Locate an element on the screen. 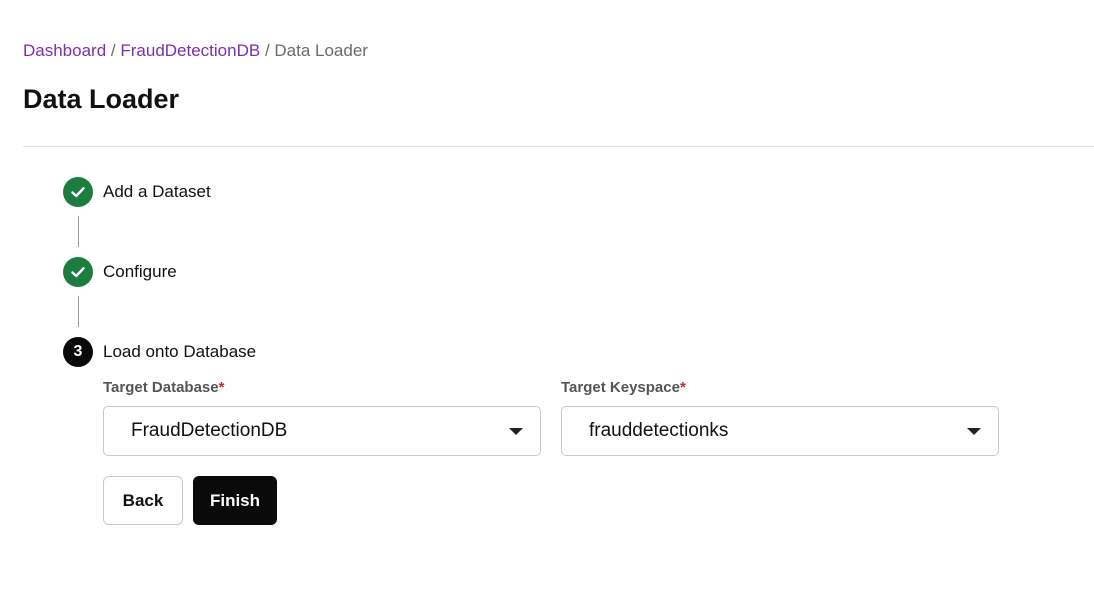  target-keyspace-label: Target Keyspace* is located at coordinates (623, 387).